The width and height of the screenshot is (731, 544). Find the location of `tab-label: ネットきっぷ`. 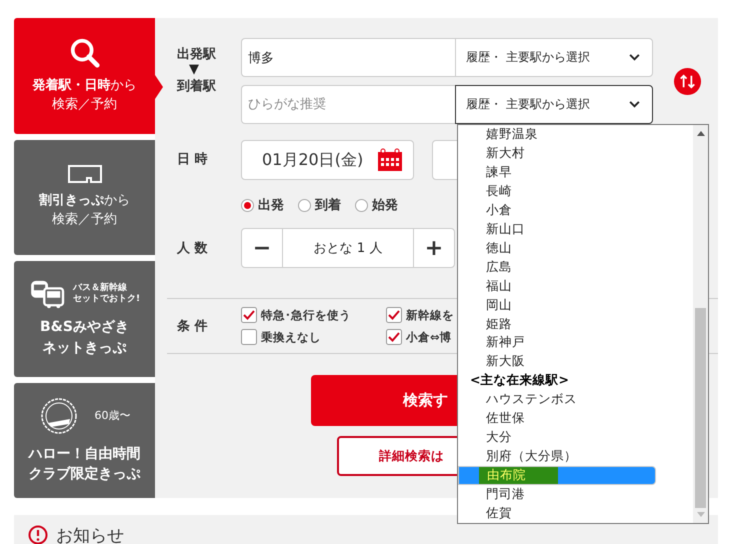

tab-label: ネットきっぷ is located at coordinates (84, 348).